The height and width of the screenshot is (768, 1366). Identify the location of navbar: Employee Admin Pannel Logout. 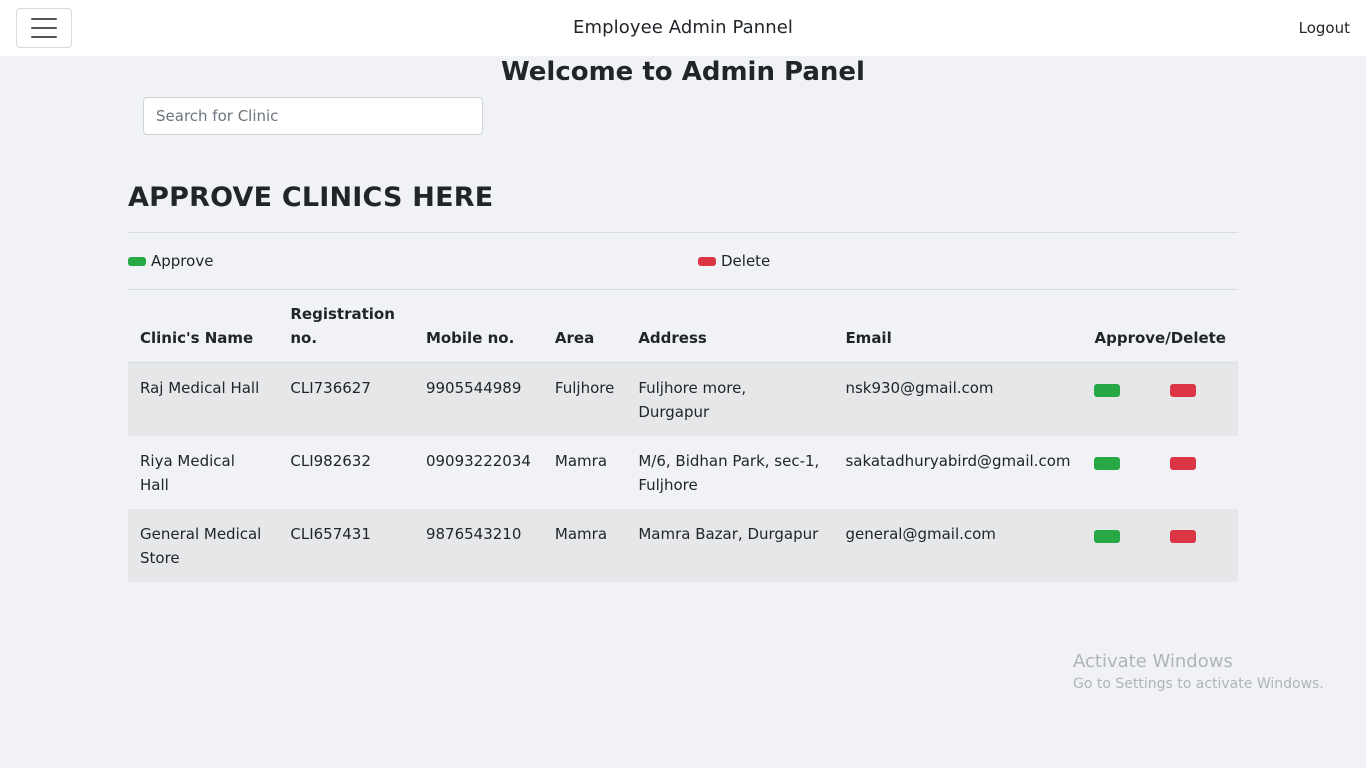
(683, 28).